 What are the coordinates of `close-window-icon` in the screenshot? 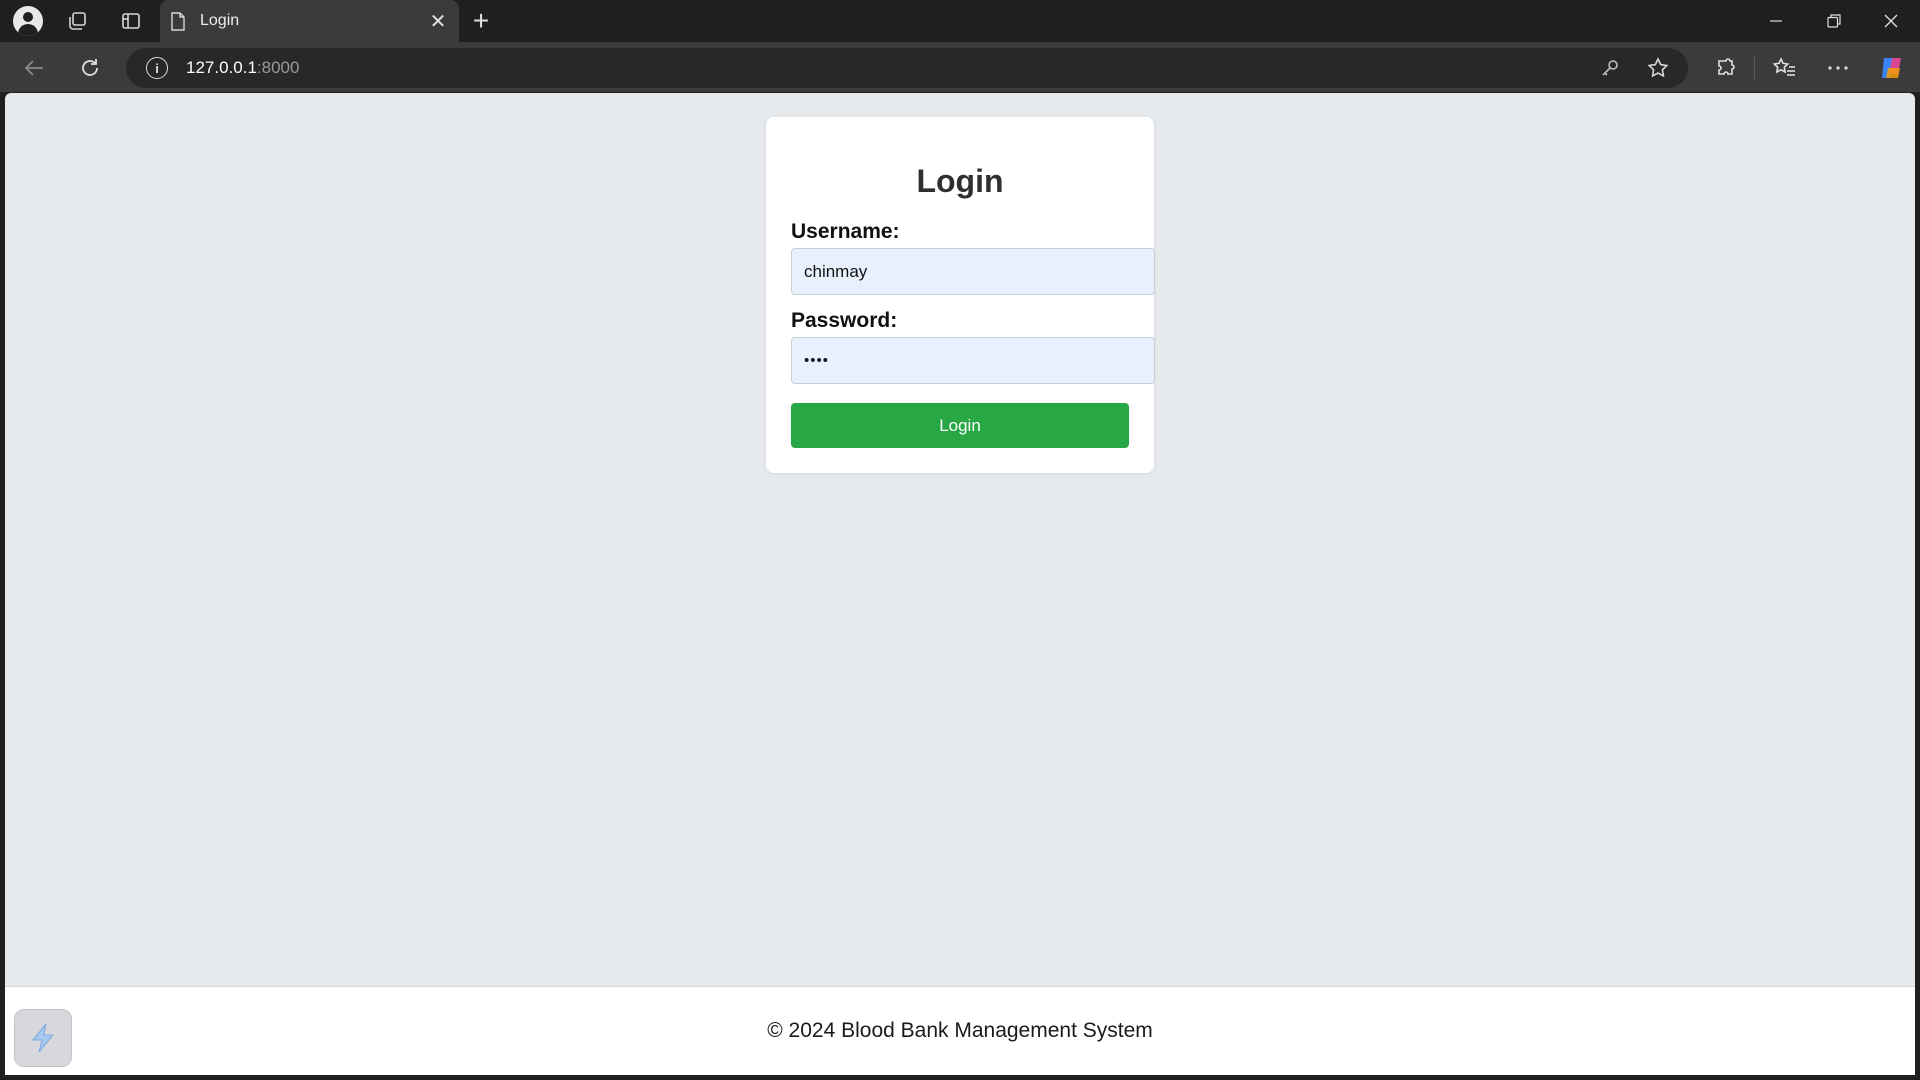 It's located at (1891, 21).